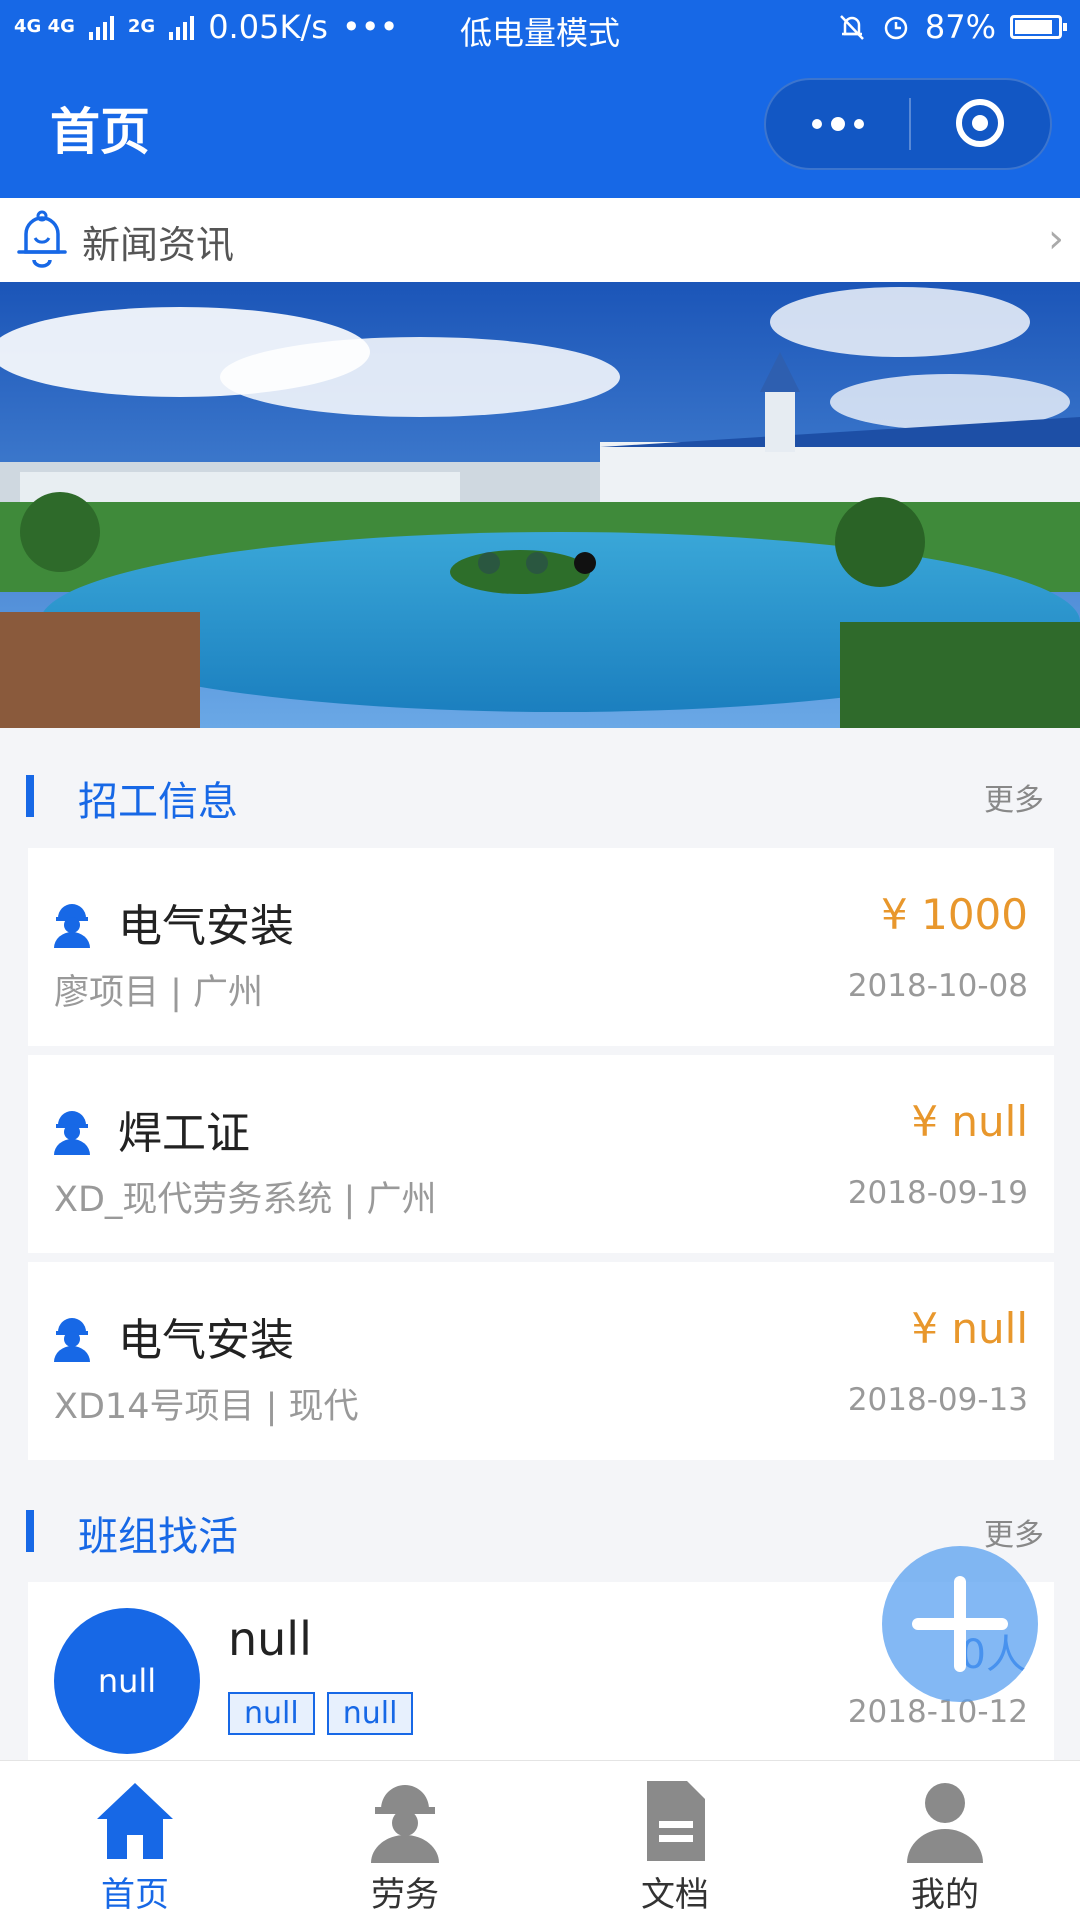 This screenshot has height=1921, width=1080. Describe the element at coordinates (896, 28) in the screenshot. I see `alarm-icon` at that location.